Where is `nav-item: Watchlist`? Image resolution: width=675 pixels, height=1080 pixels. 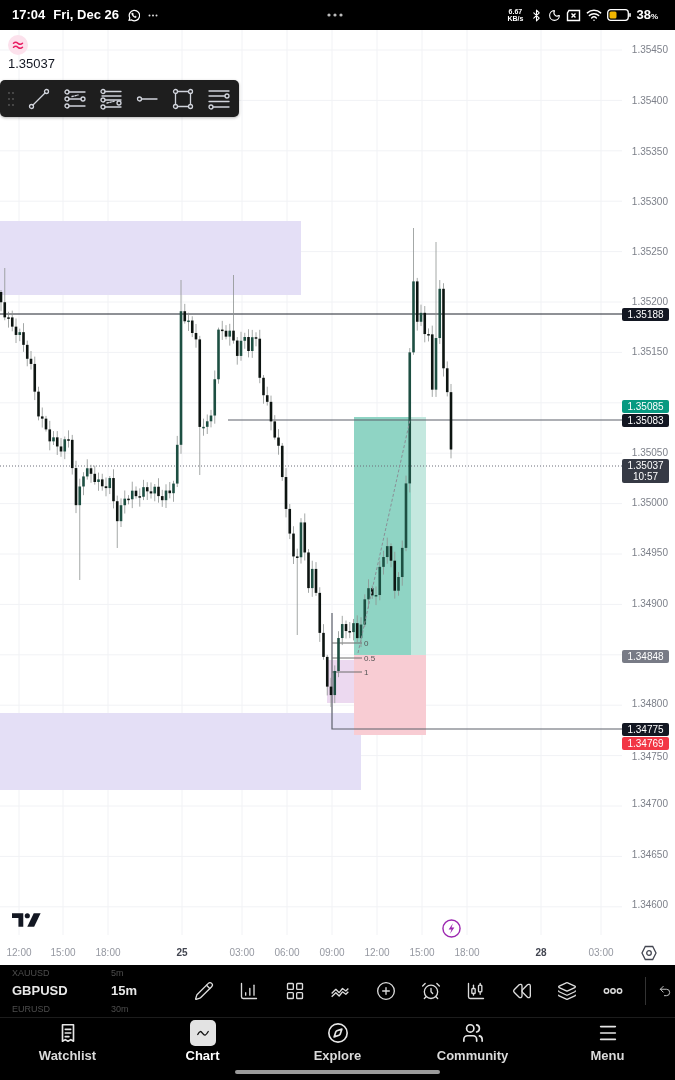 nav-item: Watchlist is located at coordinates (67, 1041).